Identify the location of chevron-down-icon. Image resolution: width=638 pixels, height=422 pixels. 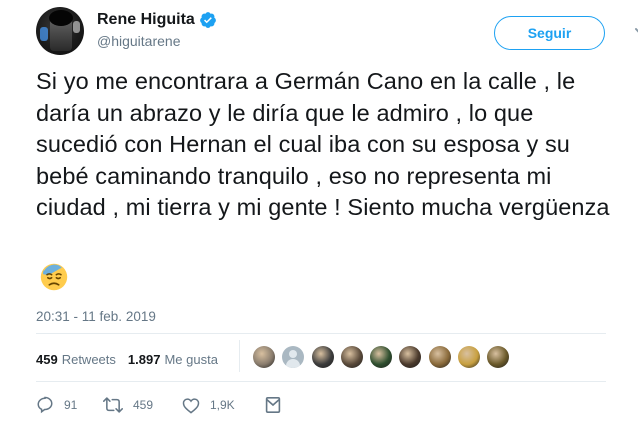
(636, 32).